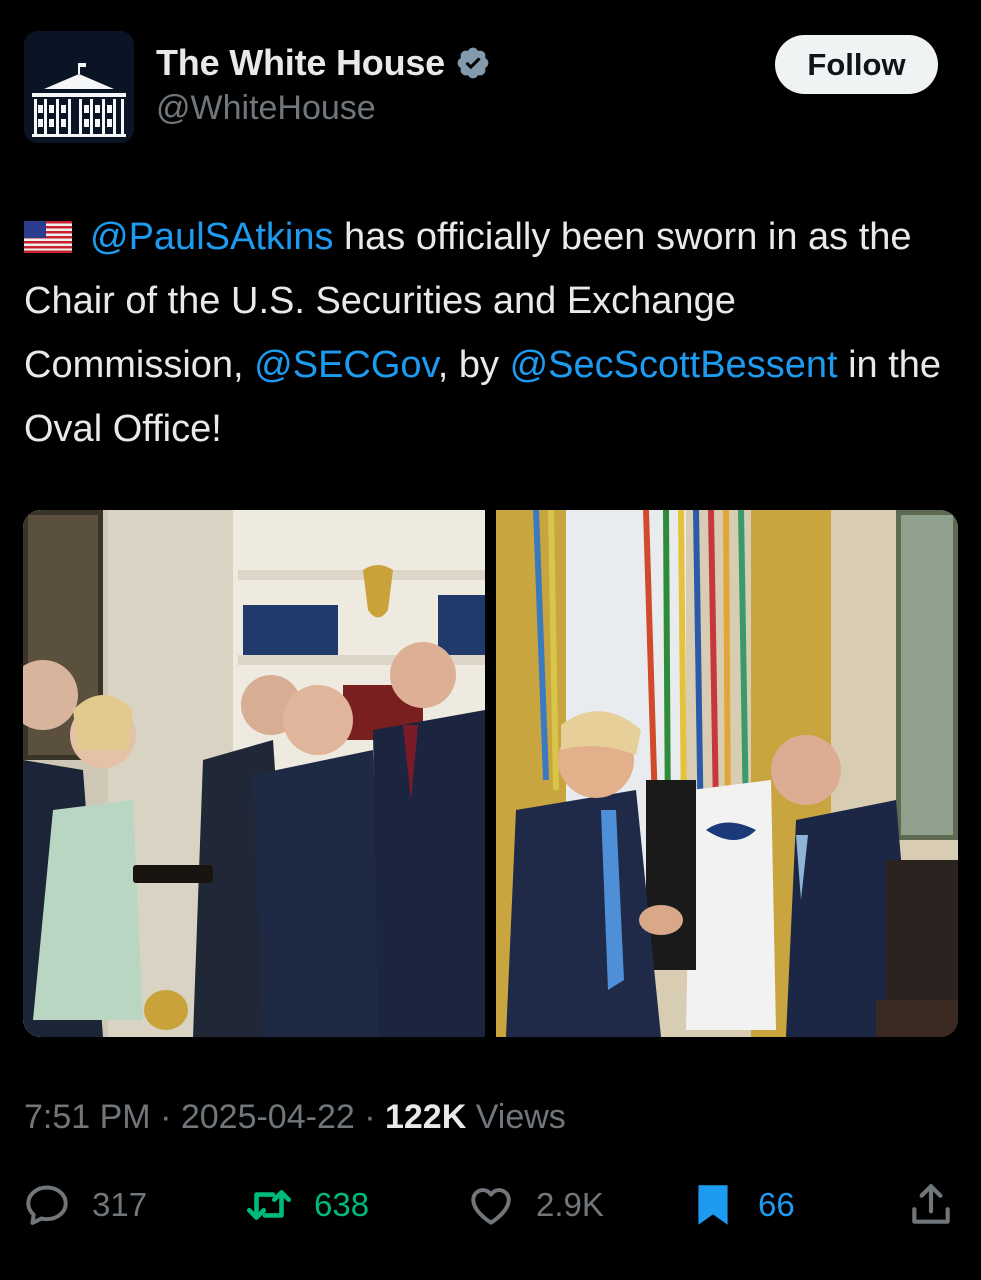  What do you see at coordinates (84, 1205) in the screenshot?
I see `reply-button: 317` at bounding box center [84, 1205].